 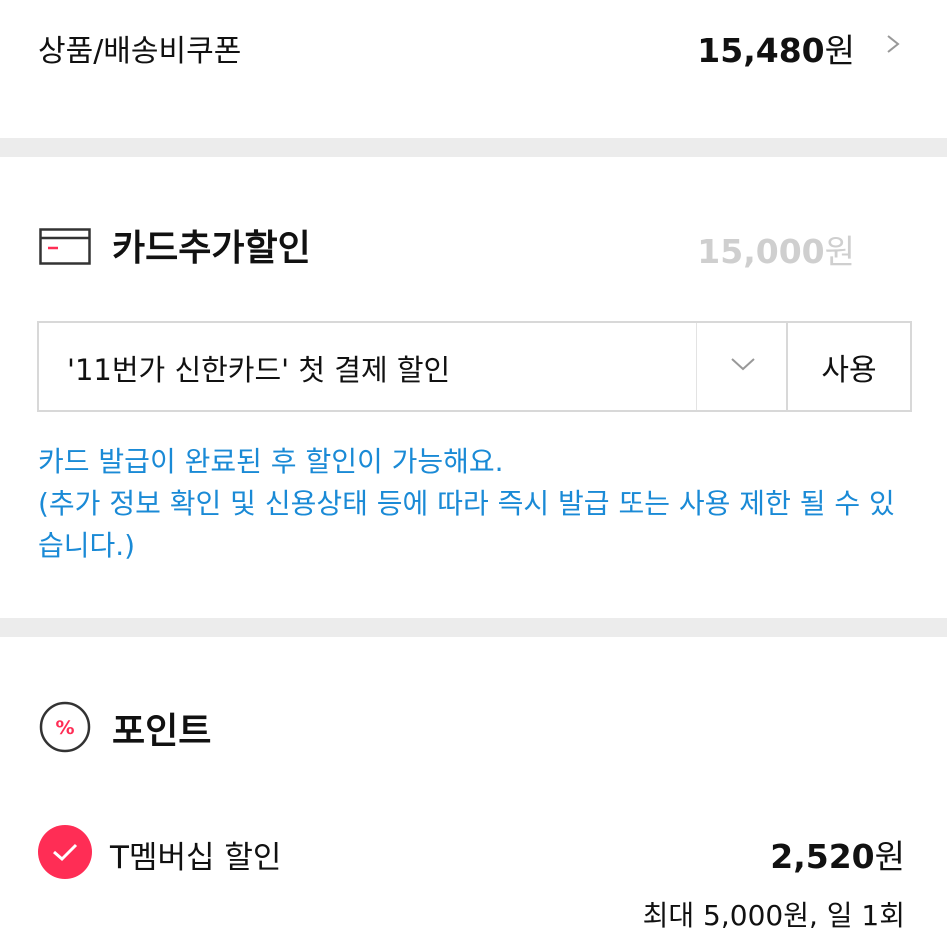 I want to click on card-promotion-select: '11번가 신한카드' 첫 결제 할인, so click(x=412, y=366).